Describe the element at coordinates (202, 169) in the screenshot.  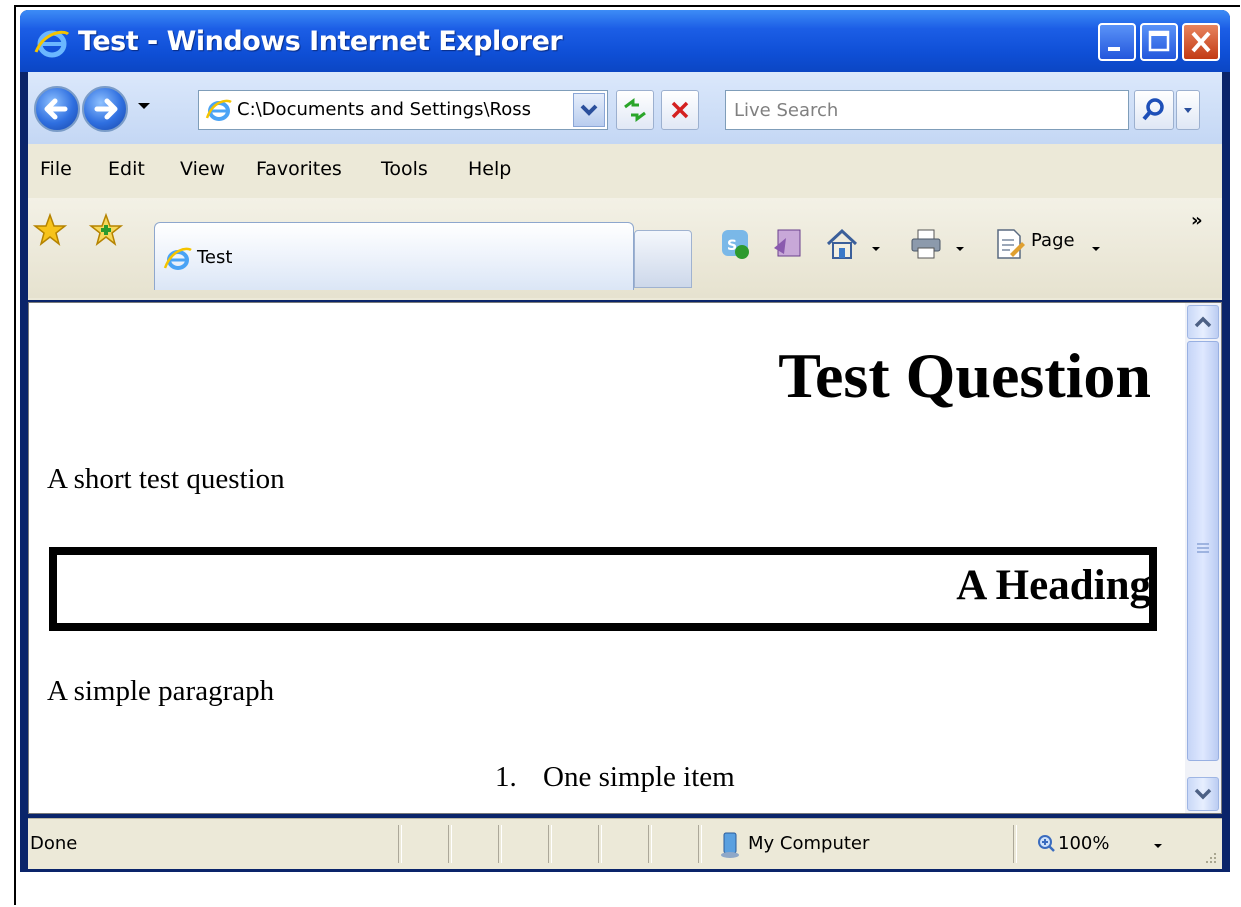
I see `menu-view: View` at that location.